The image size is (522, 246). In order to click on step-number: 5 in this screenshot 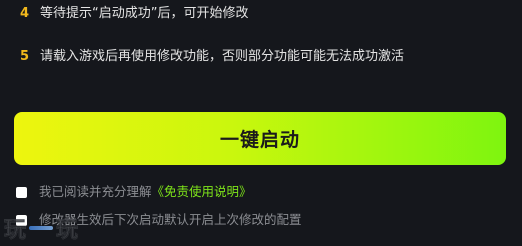, I will do `click(25, 56)`.